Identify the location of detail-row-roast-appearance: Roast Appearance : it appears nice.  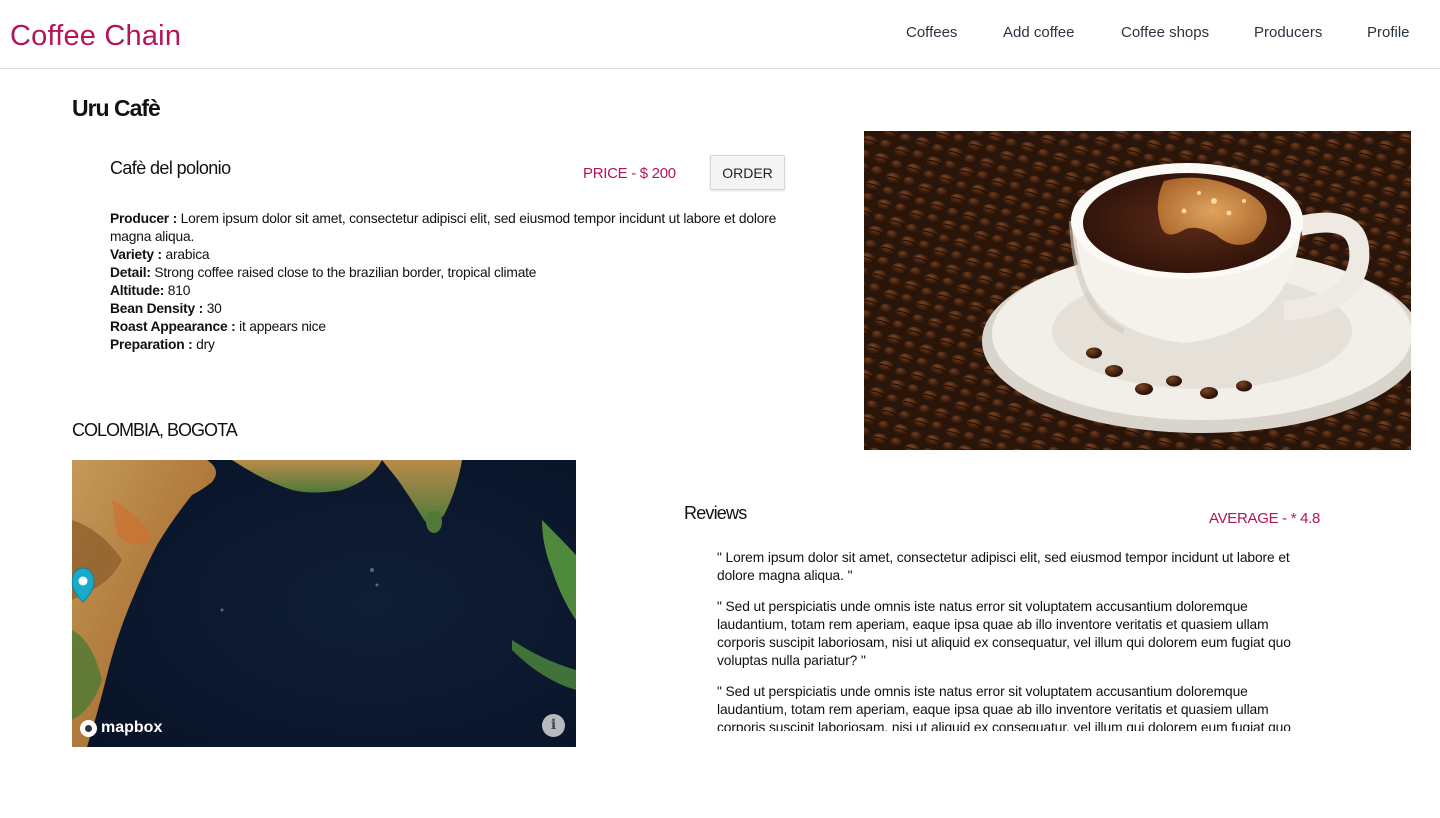
(450, 327).